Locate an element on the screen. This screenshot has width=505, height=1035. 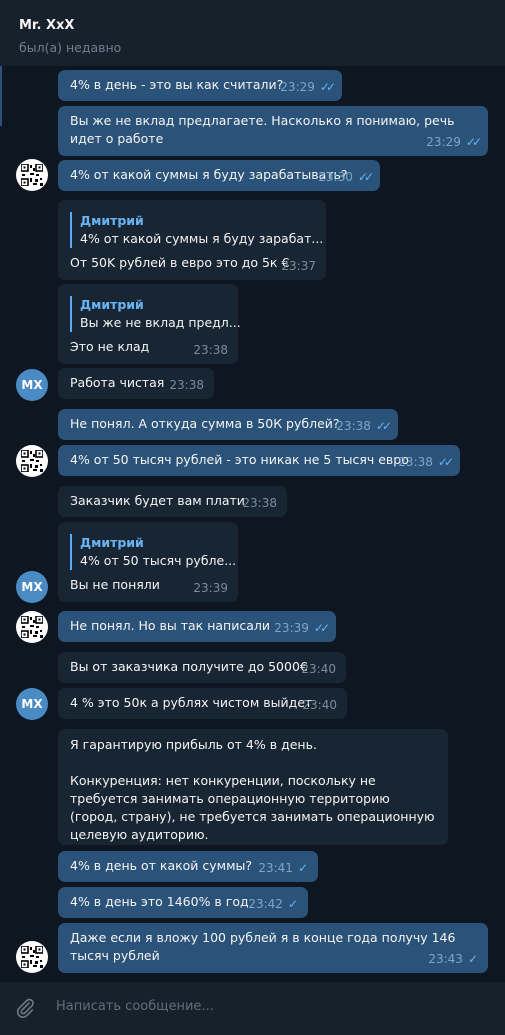
message-time: 23:42 is located at coordinates (265, 904).